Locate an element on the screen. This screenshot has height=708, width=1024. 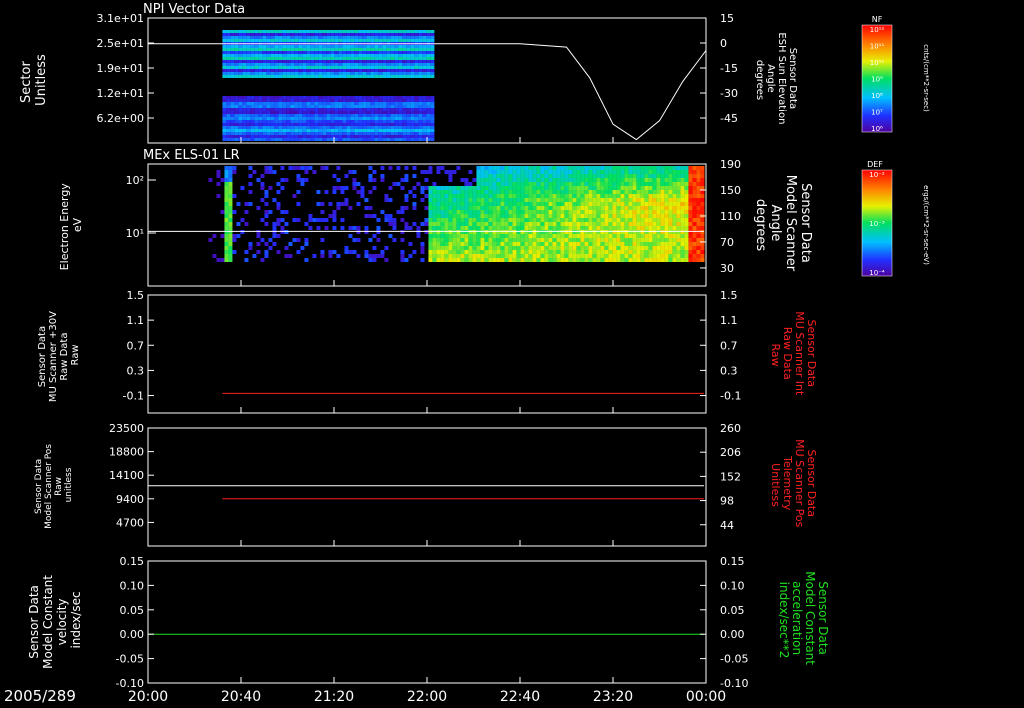
npi-right-tick-label: -45 is located at coordinates (729, 118).